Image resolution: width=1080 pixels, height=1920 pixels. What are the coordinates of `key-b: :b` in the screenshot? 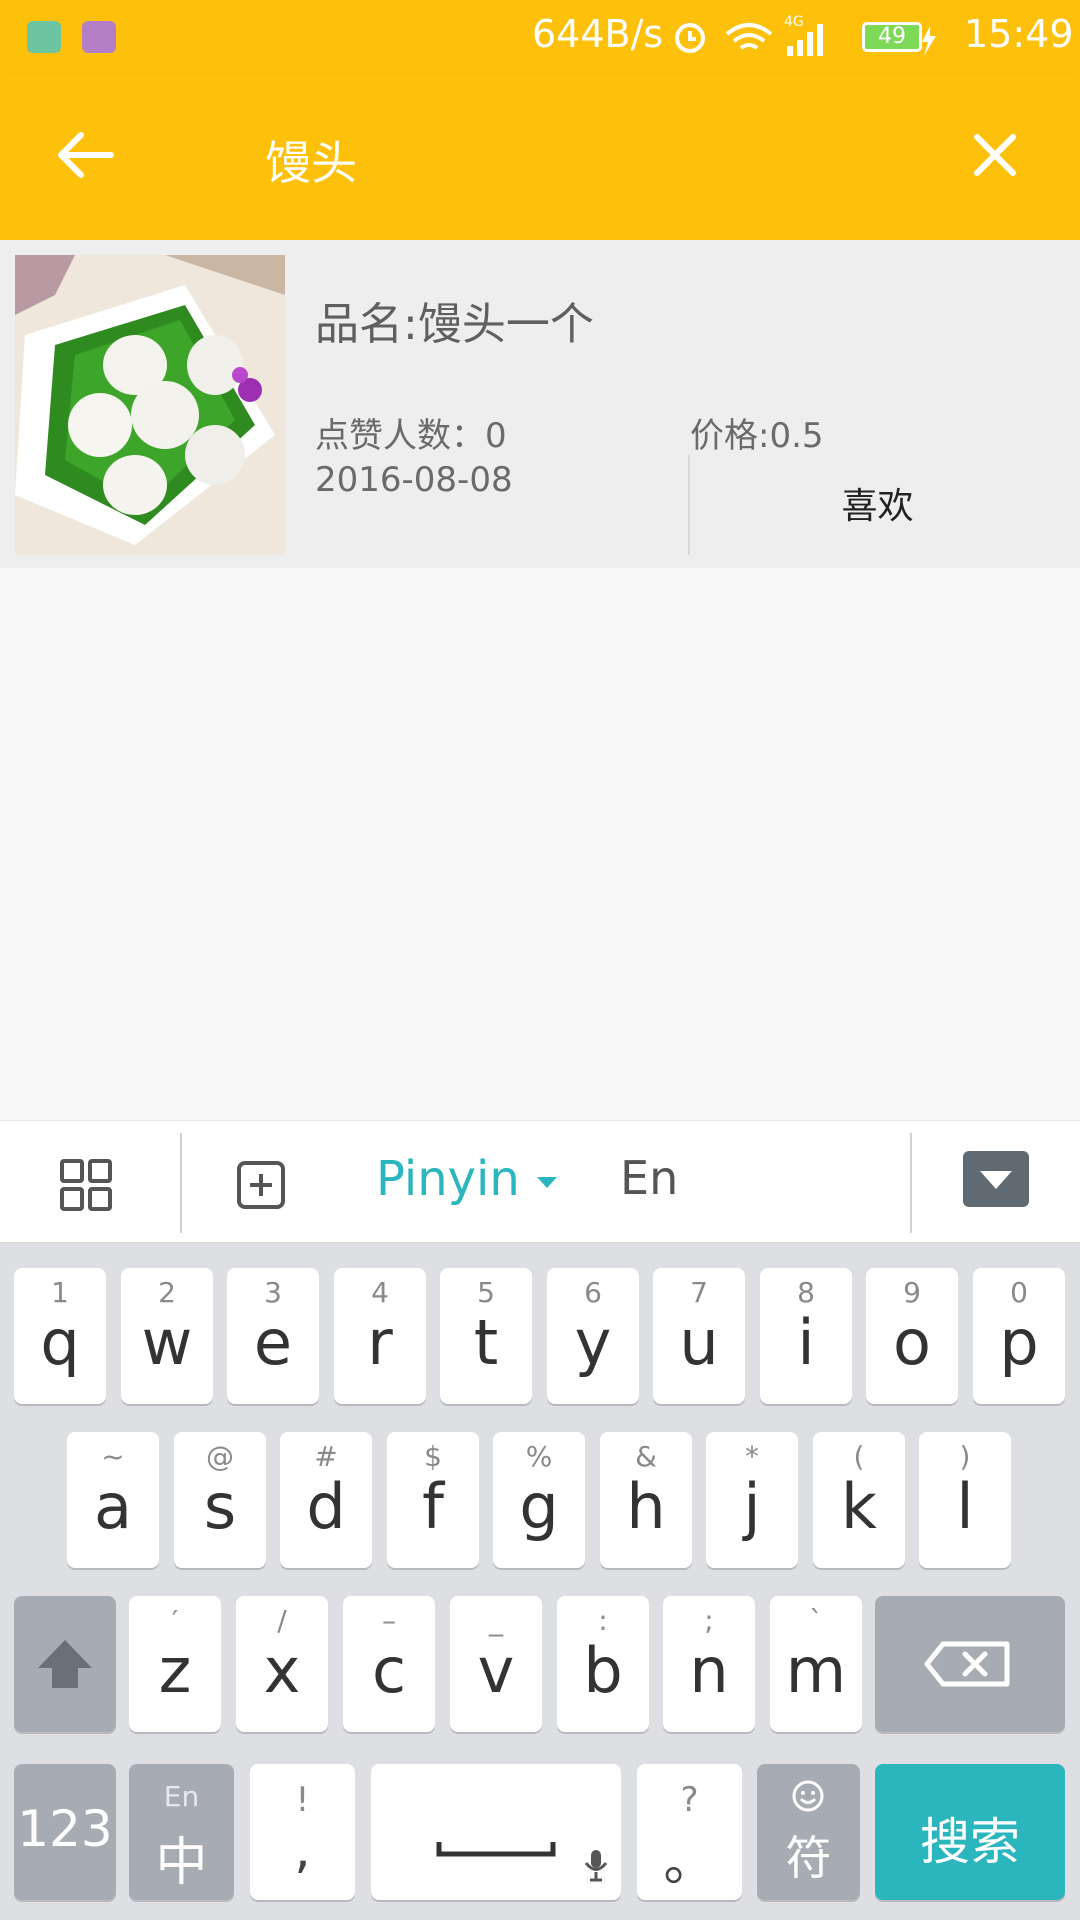 It's located at (603, 1664).